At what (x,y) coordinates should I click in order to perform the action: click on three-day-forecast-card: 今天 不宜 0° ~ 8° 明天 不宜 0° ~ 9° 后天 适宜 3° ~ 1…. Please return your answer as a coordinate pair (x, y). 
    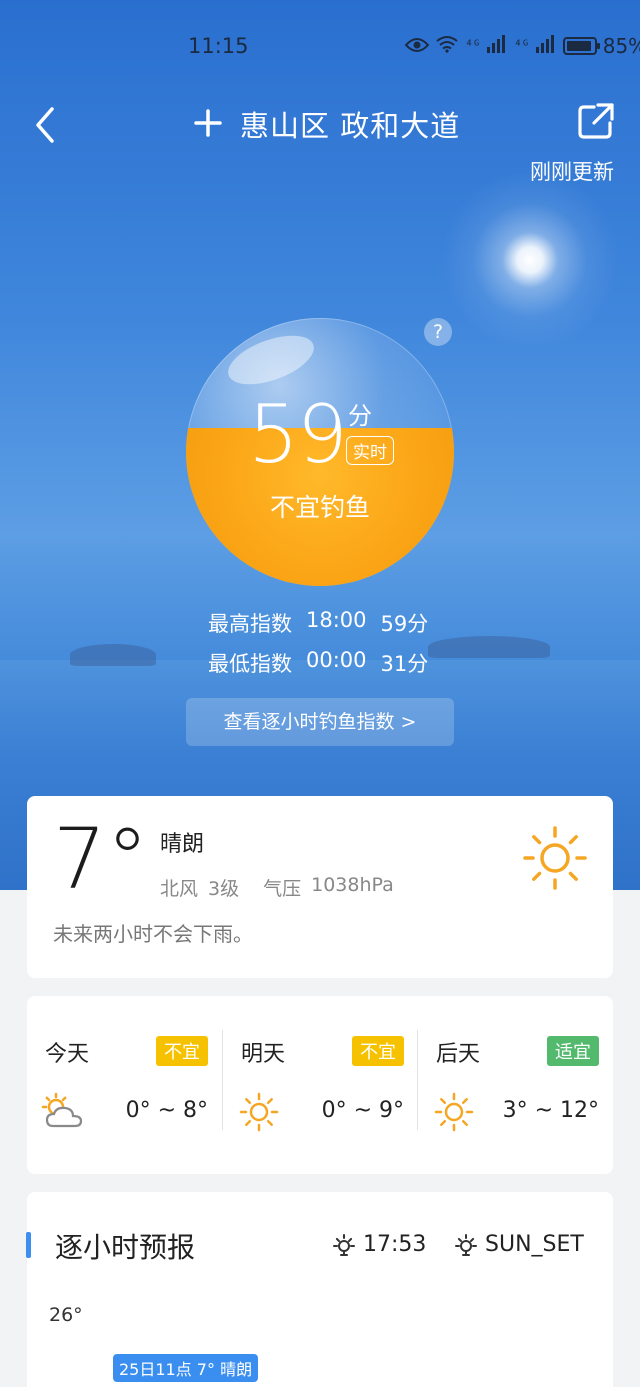
    Looking at the image, I should click on (320, 1085).